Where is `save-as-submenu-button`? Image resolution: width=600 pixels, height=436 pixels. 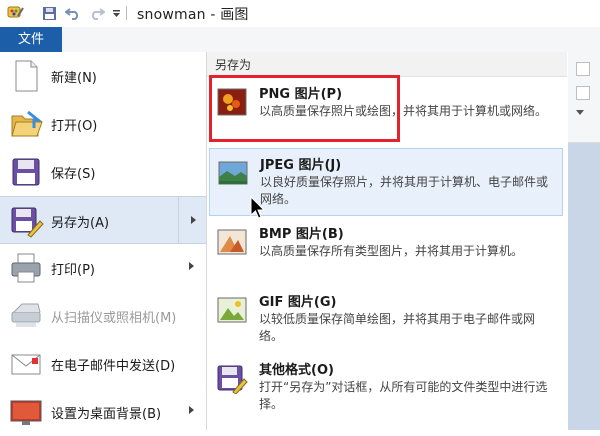 save-as-submenu-button is located at coordinates (192, 220).